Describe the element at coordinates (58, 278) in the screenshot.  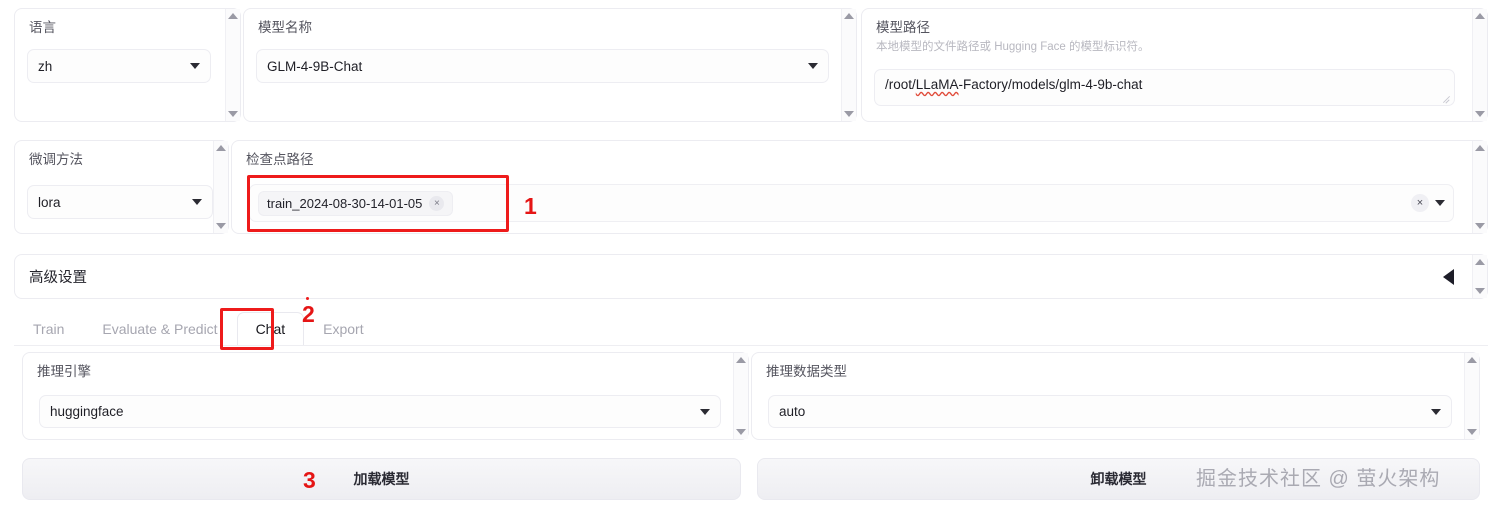
I see `advanced-settings-label: 高级设置` at that location.